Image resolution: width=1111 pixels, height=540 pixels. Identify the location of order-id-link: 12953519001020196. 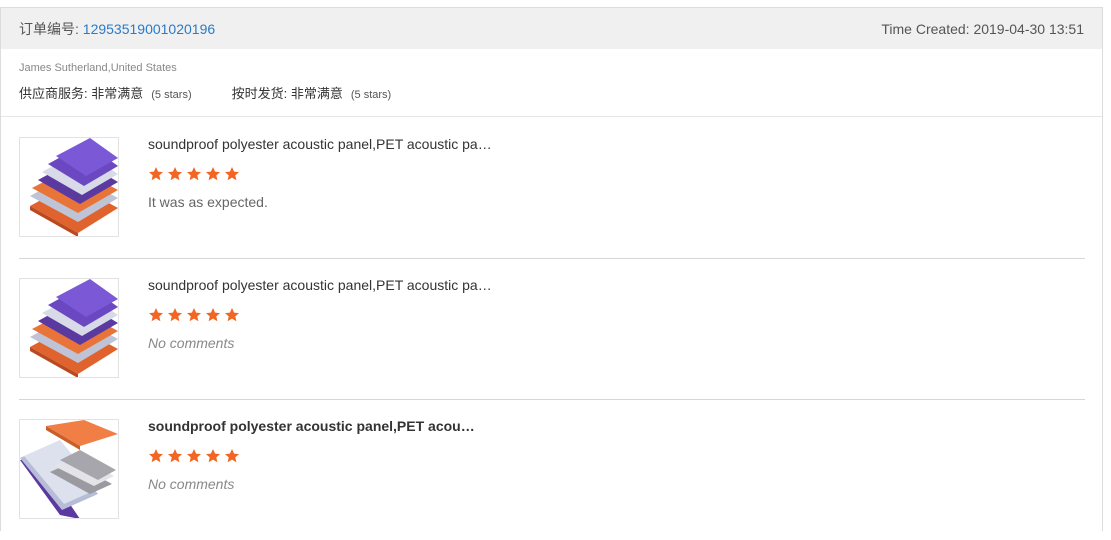
(149, 29).